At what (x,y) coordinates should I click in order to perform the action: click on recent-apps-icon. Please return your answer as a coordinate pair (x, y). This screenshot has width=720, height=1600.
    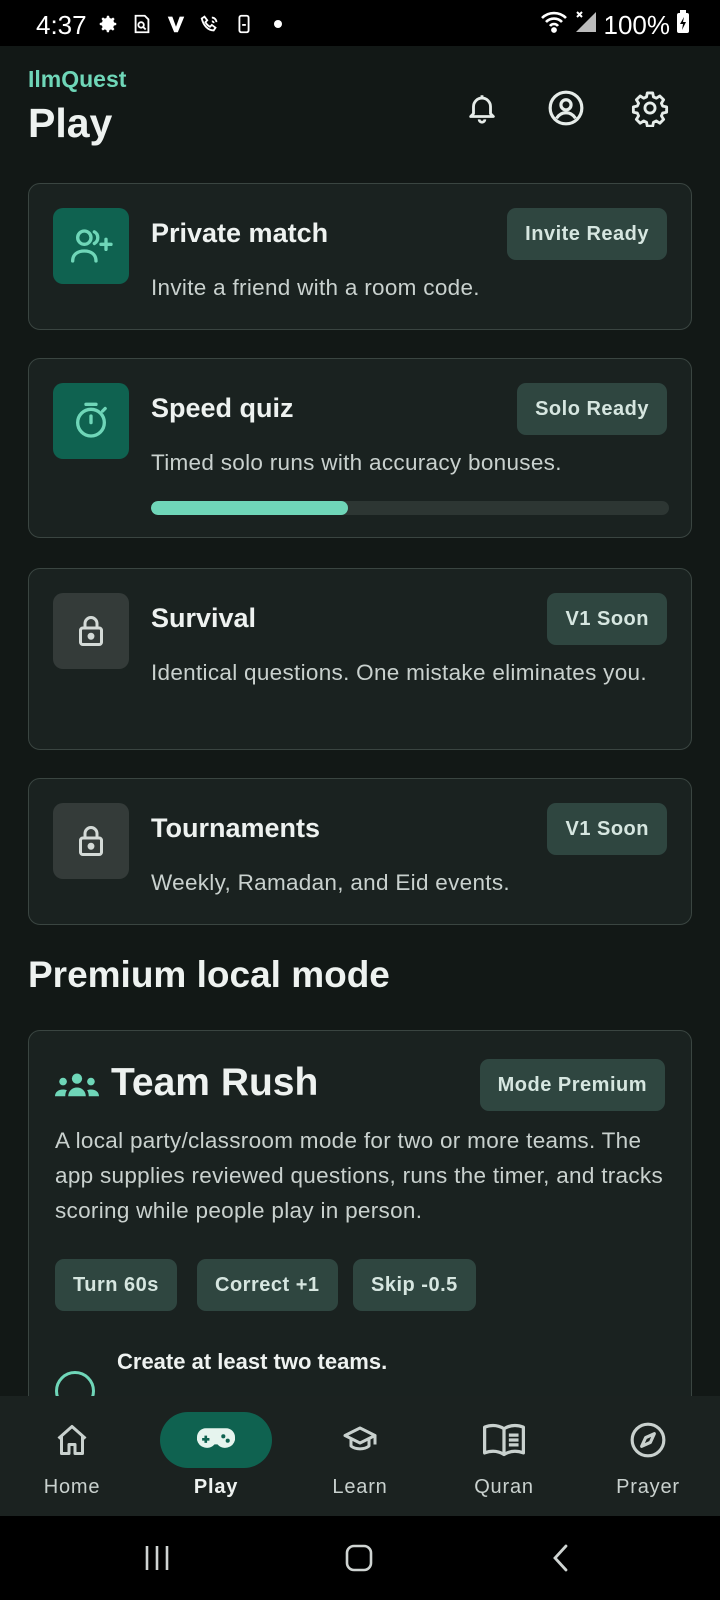
    Looking at the image, I should click on (157, 1558).